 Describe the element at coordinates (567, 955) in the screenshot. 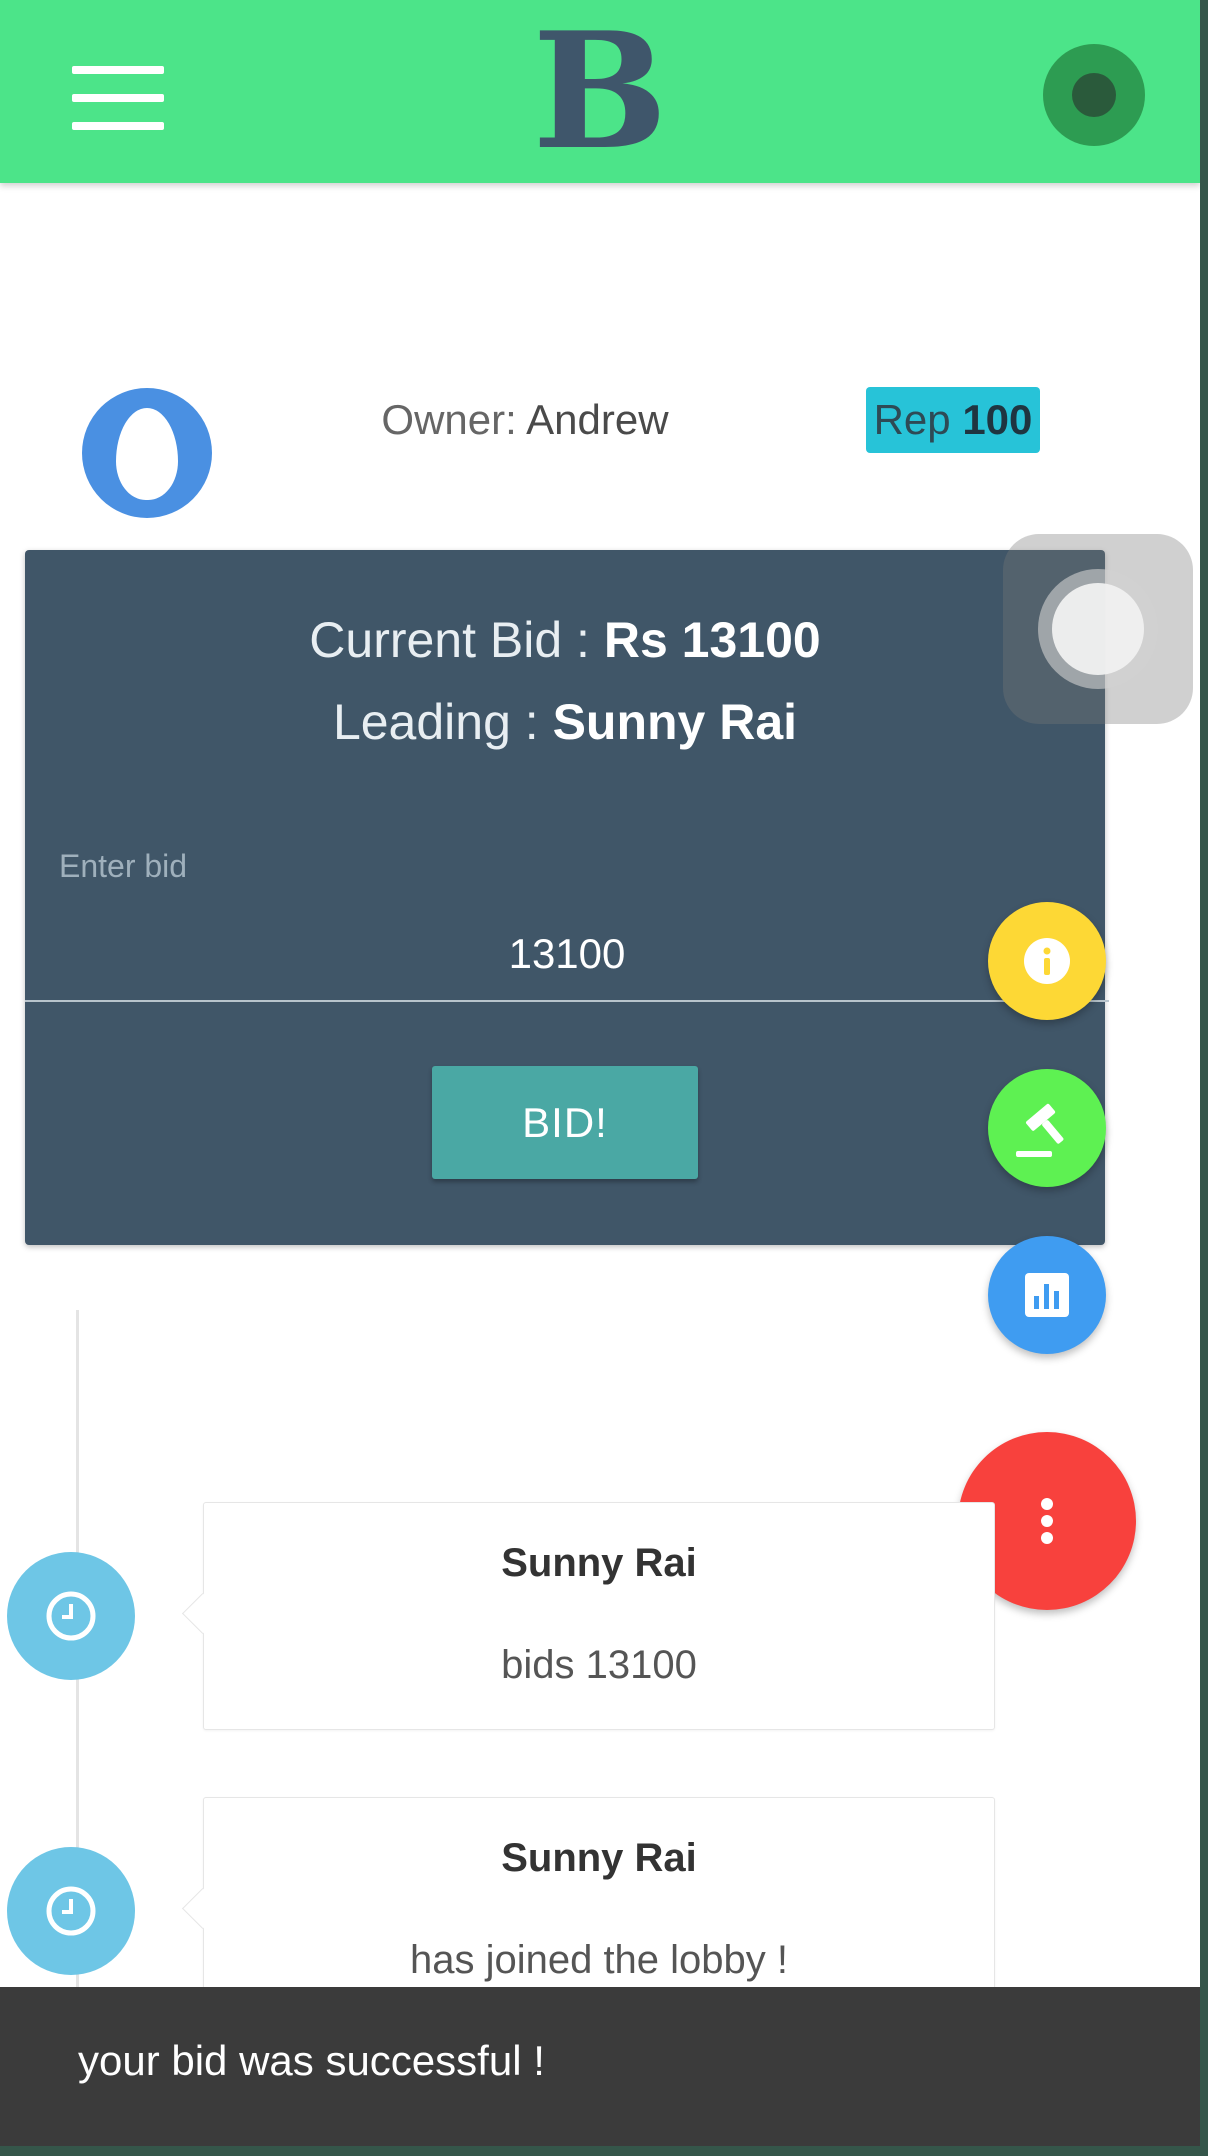

I see `bid-amount-input` at that location.